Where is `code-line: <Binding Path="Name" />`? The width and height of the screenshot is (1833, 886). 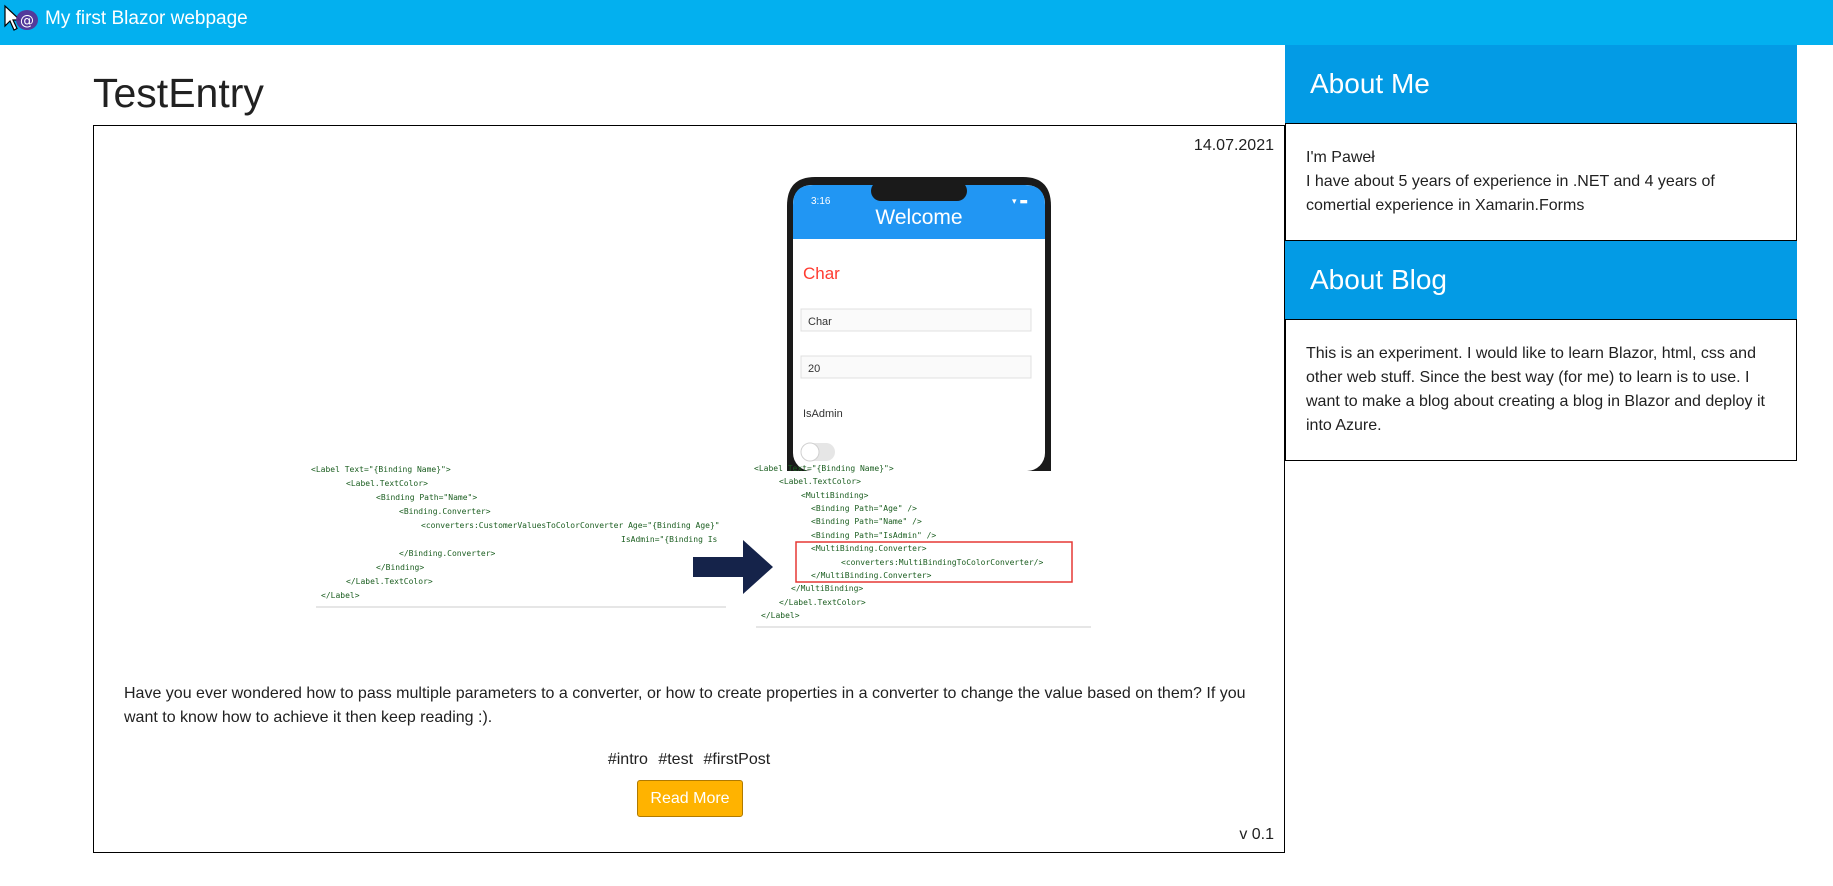 code-line: <Binding Path="Name" /> is located at coordinates (866, 521).